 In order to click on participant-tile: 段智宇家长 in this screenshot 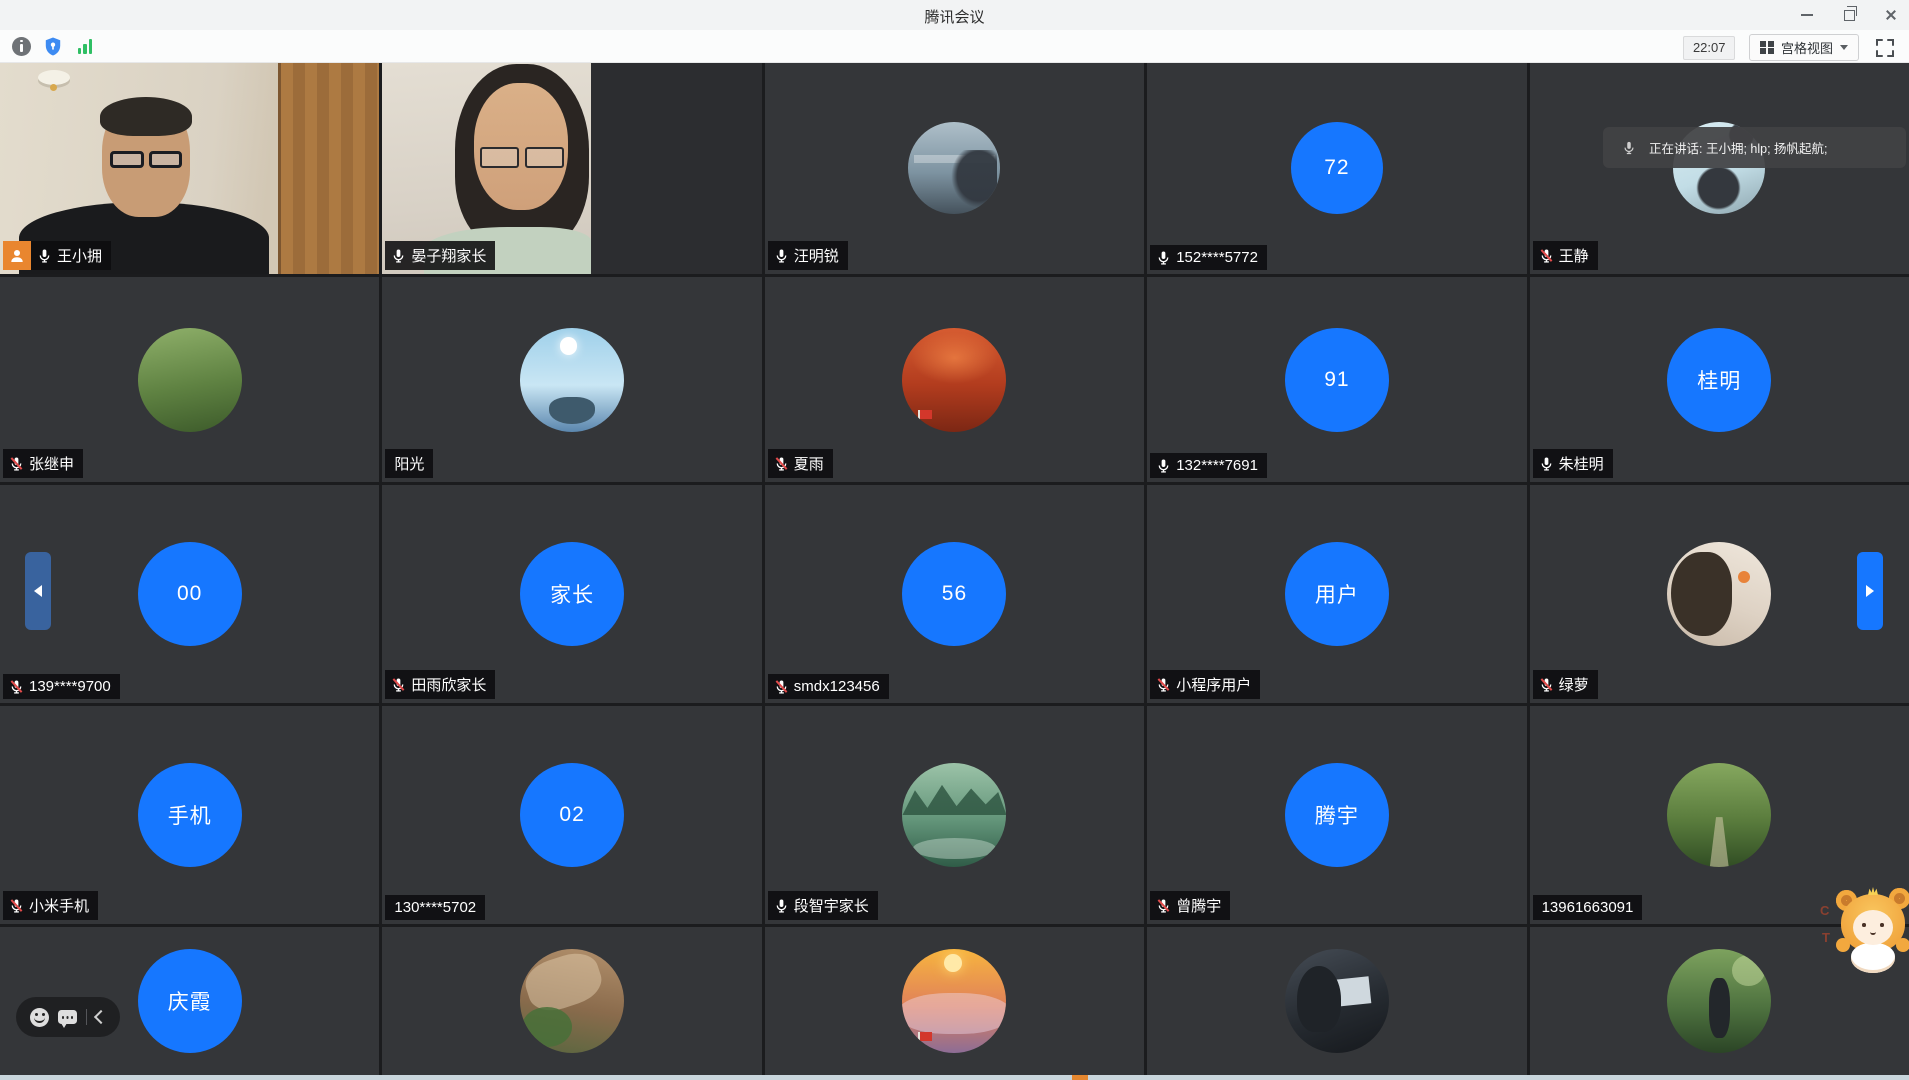, I will do `click(954, 815)`.